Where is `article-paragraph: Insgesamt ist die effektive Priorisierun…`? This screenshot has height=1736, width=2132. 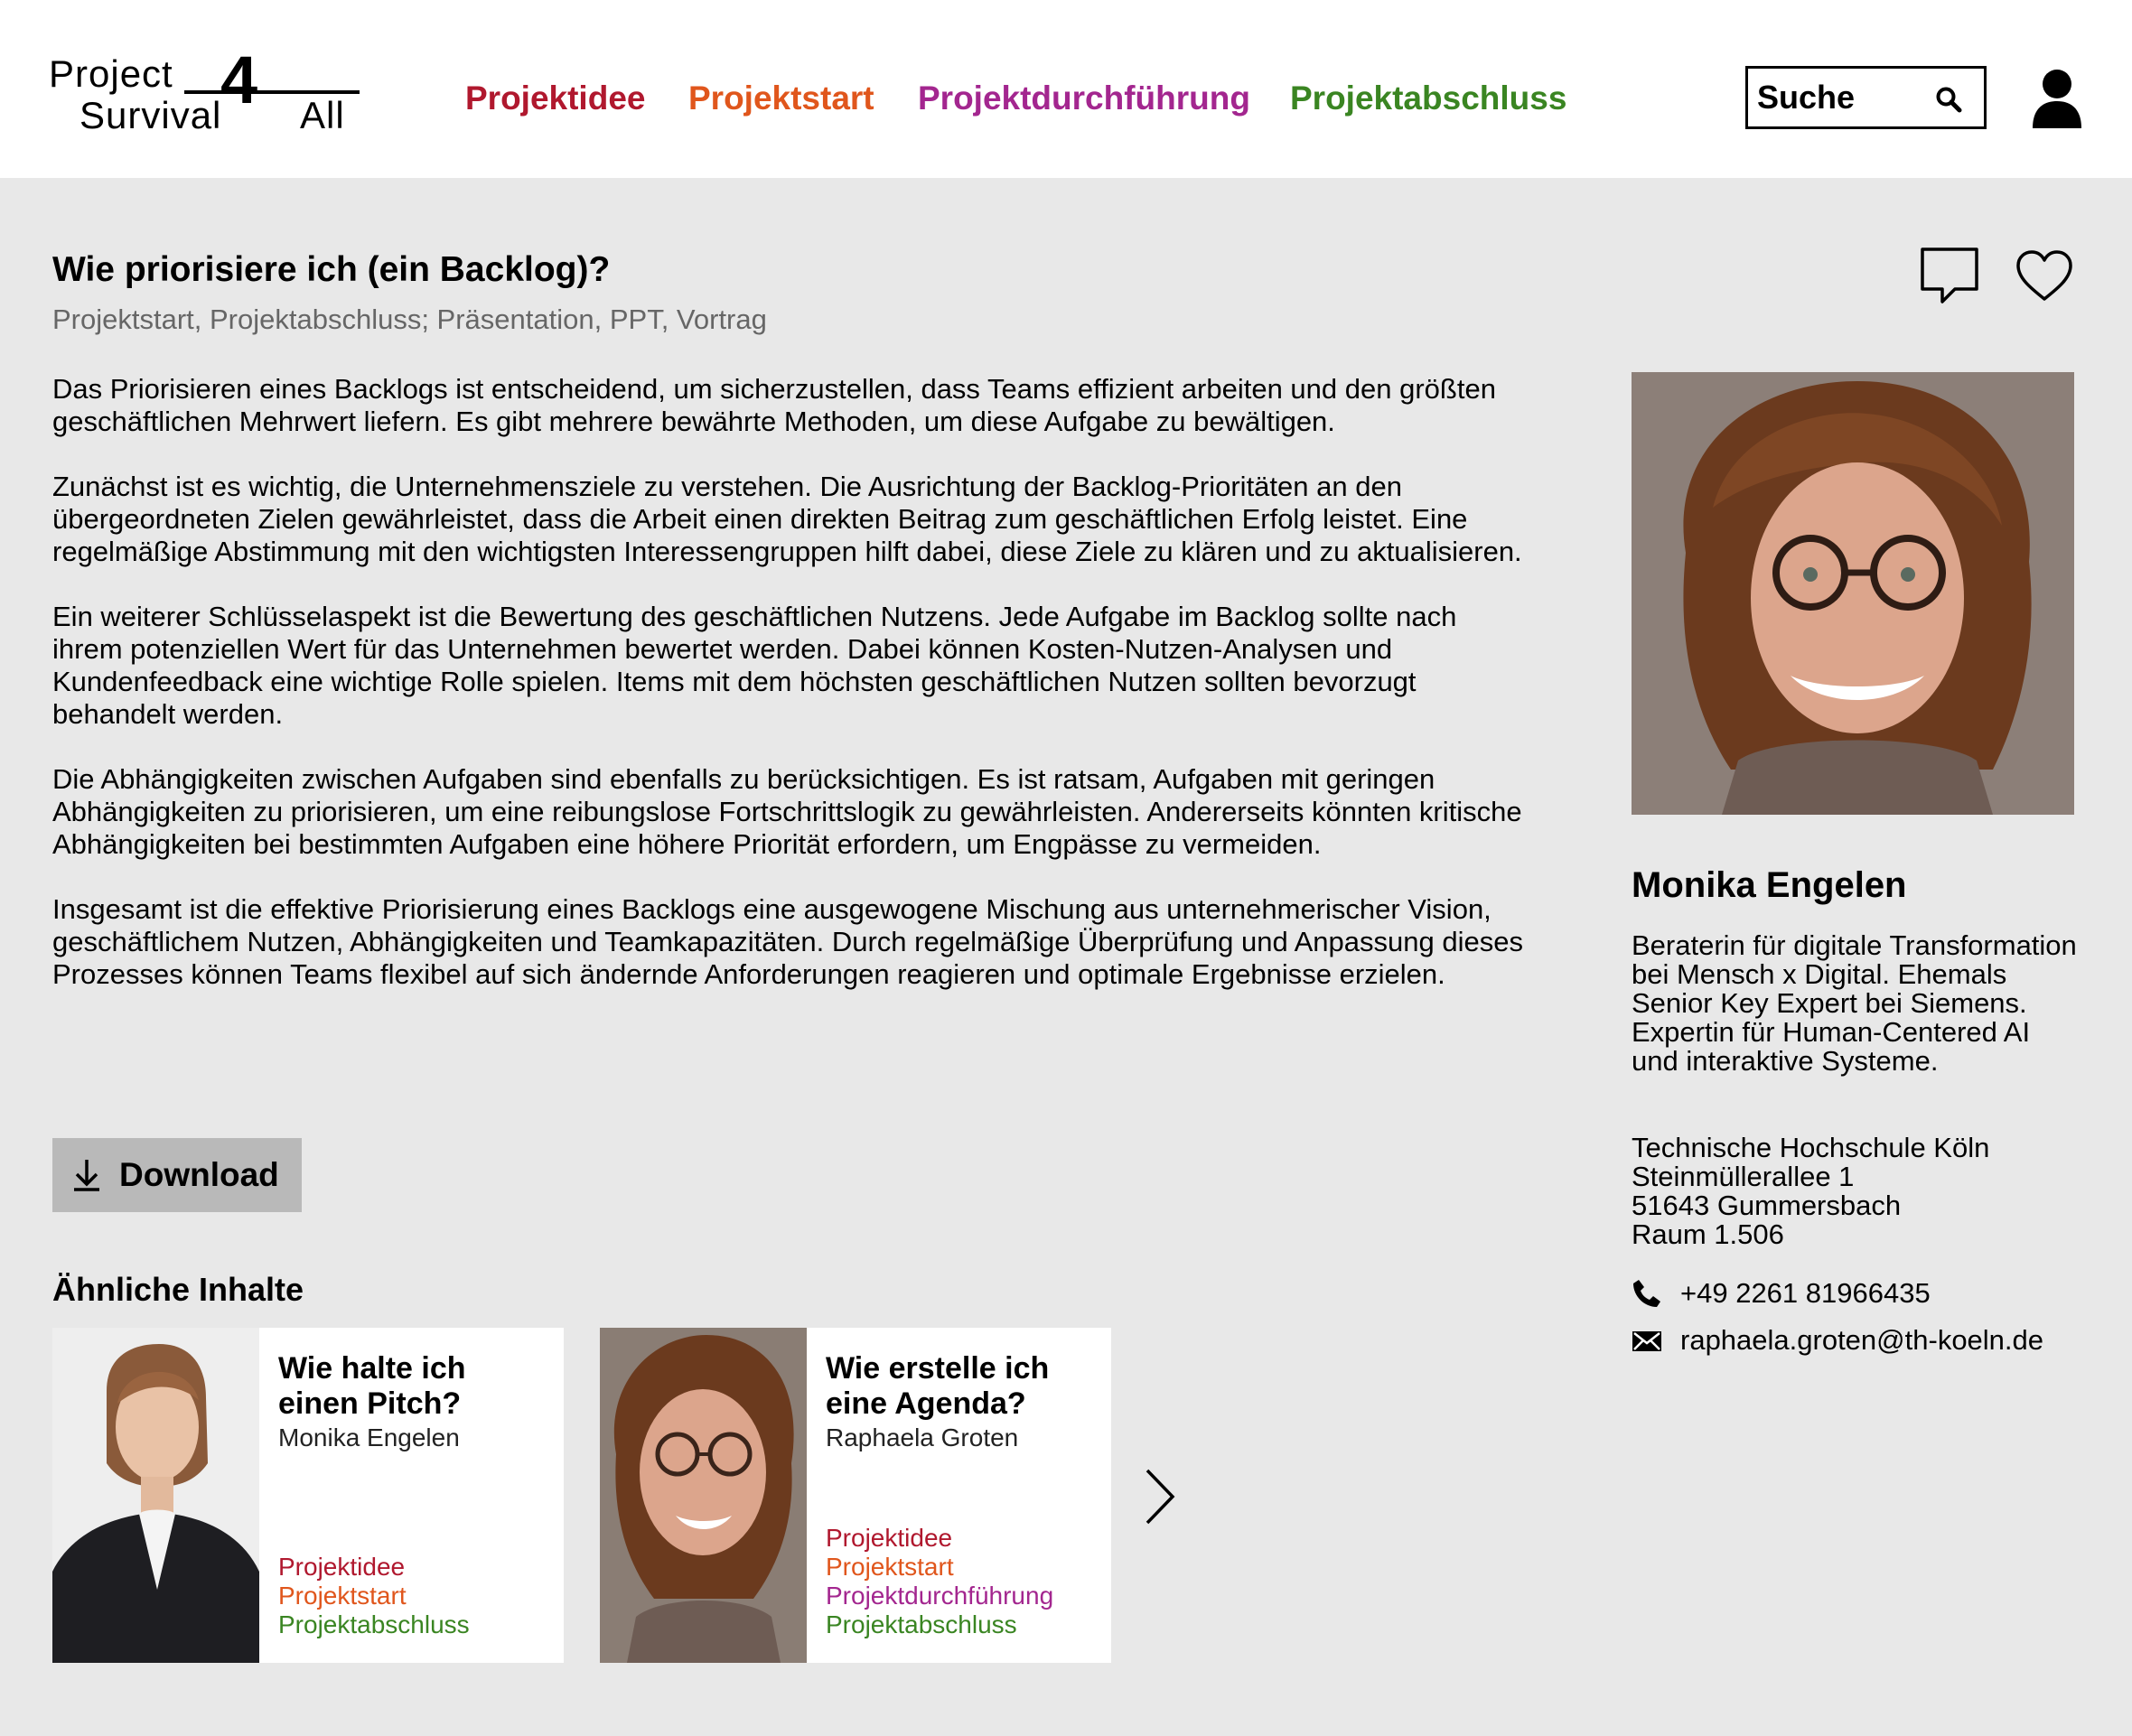 article-paragraph: Insgesamt ist die effektive Priorisierun… is located at coordinates (787, 941).